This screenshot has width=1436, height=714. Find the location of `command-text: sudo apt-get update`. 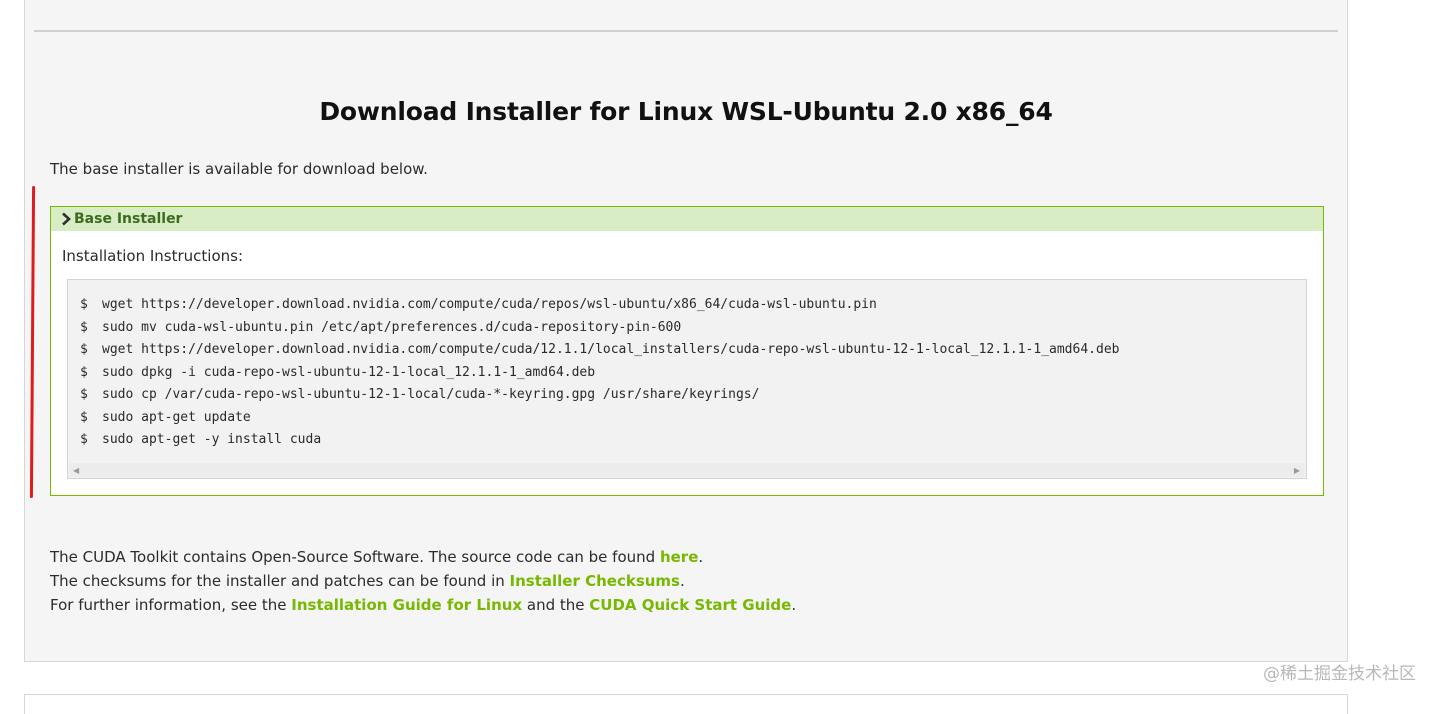

command-text: sudo apt-get update is located at coordinates (176, 417).